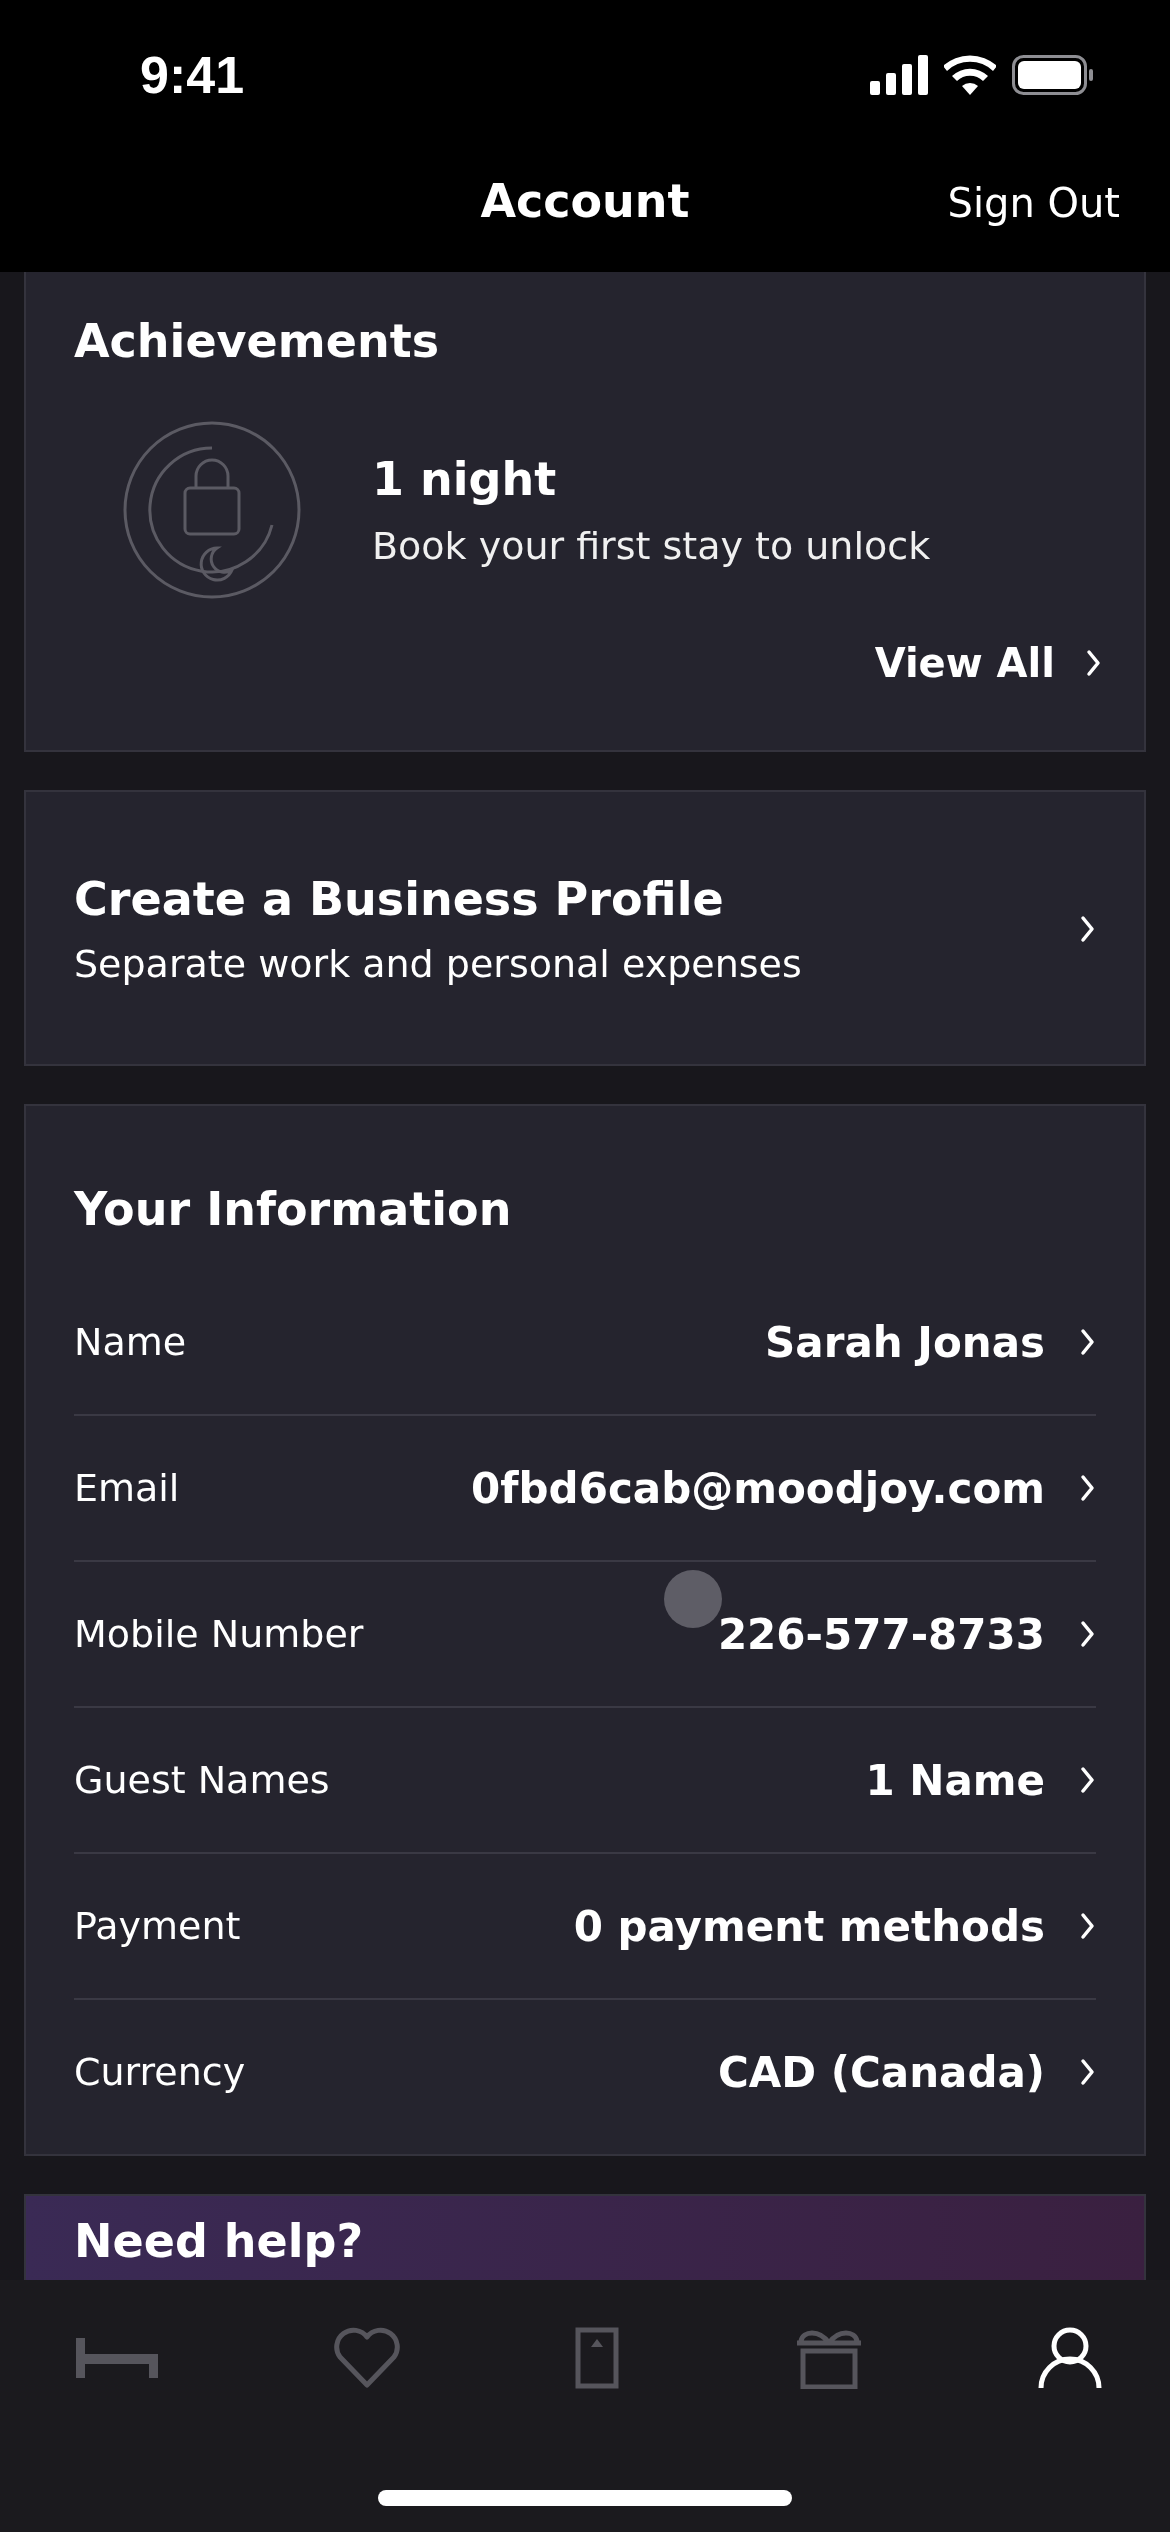 Image resolution: width=1170 pixels, height=2532 pixels. Describe the element at coordinates (988, 663) in the screenshot. I see `view-all-link: View All` at that location.